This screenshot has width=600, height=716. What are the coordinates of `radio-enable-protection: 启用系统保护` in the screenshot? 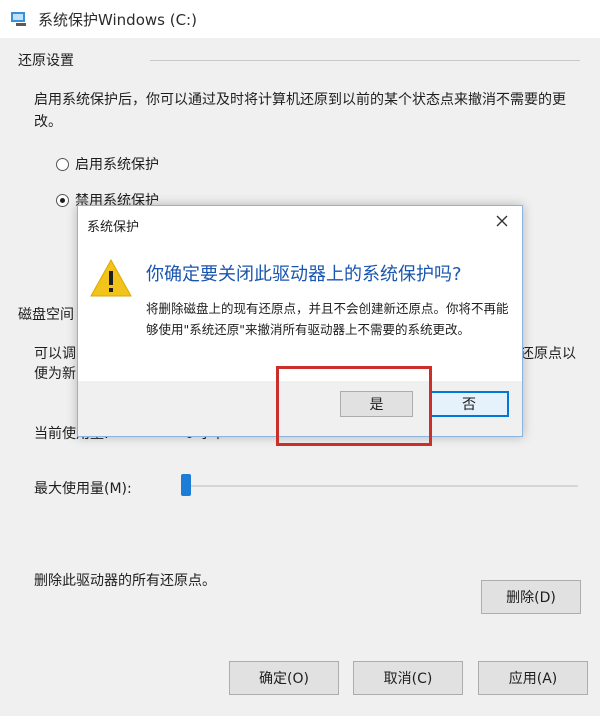 It's located at (156, 165).